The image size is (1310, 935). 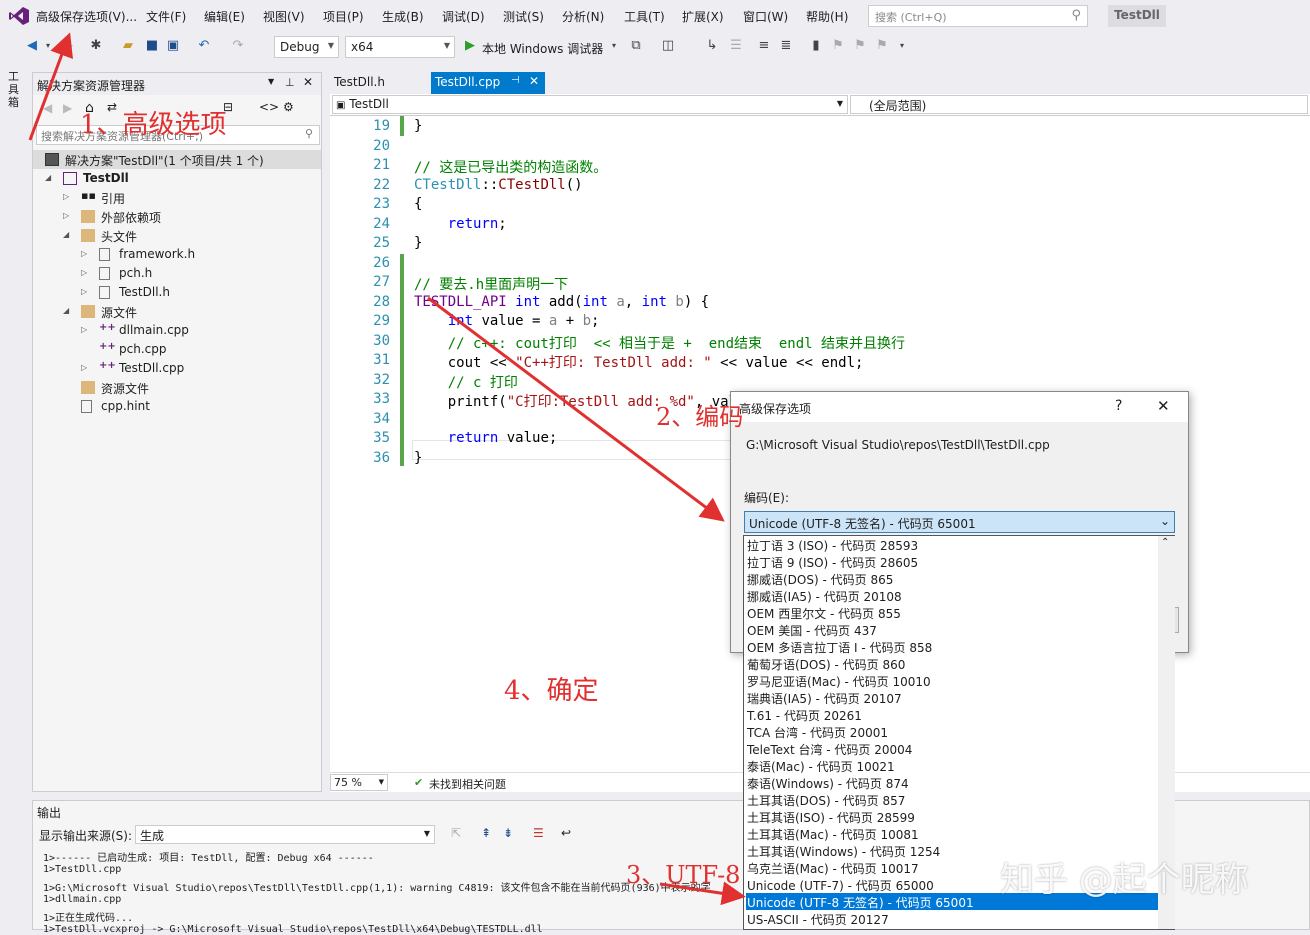 What do you see at coordinates (551, 691) in the screenshot?
I see `annotation-confirm: 4、确定` at bounding box center [551, 691].